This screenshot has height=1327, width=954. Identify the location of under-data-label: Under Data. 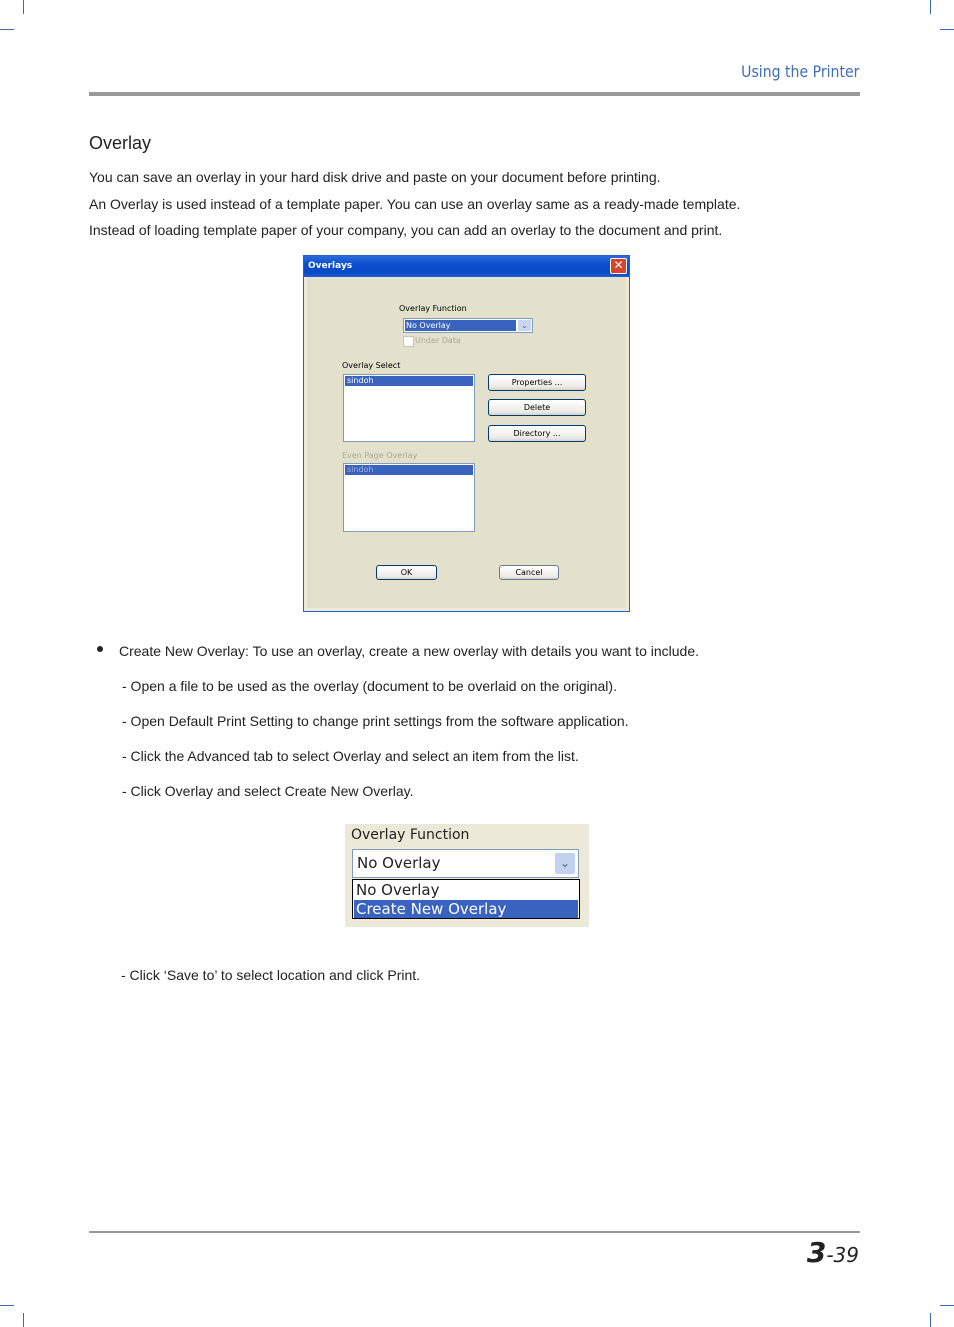
(438, 340).